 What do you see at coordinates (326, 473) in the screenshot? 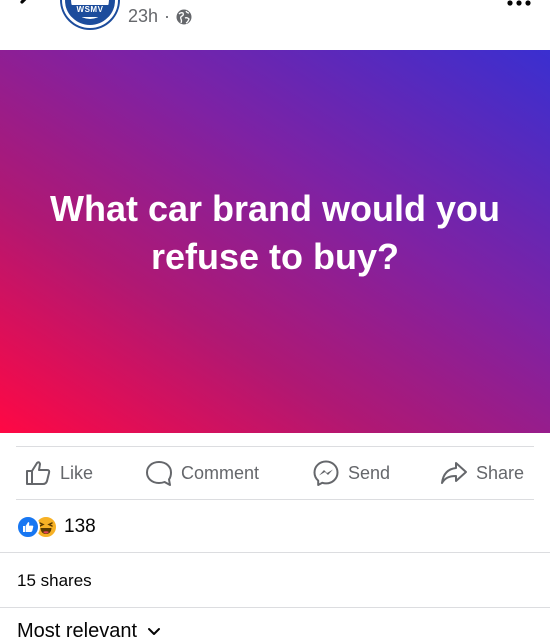
I see `messenger-icon` at bounding box center [326, 473].